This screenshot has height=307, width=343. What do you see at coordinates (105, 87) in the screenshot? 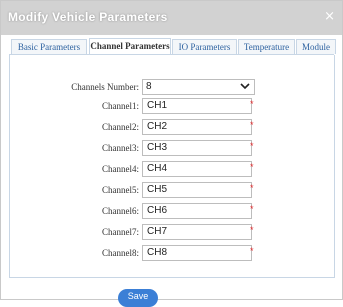
I see `channels-number-label: Channels Number:` at bounding box center [105, 87].